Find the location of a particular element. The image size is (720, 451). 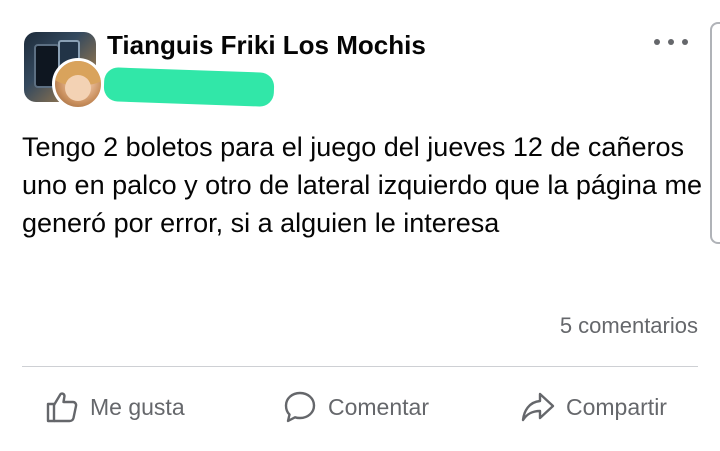

comment-button: Comentar is located at coordinates (355, 407).